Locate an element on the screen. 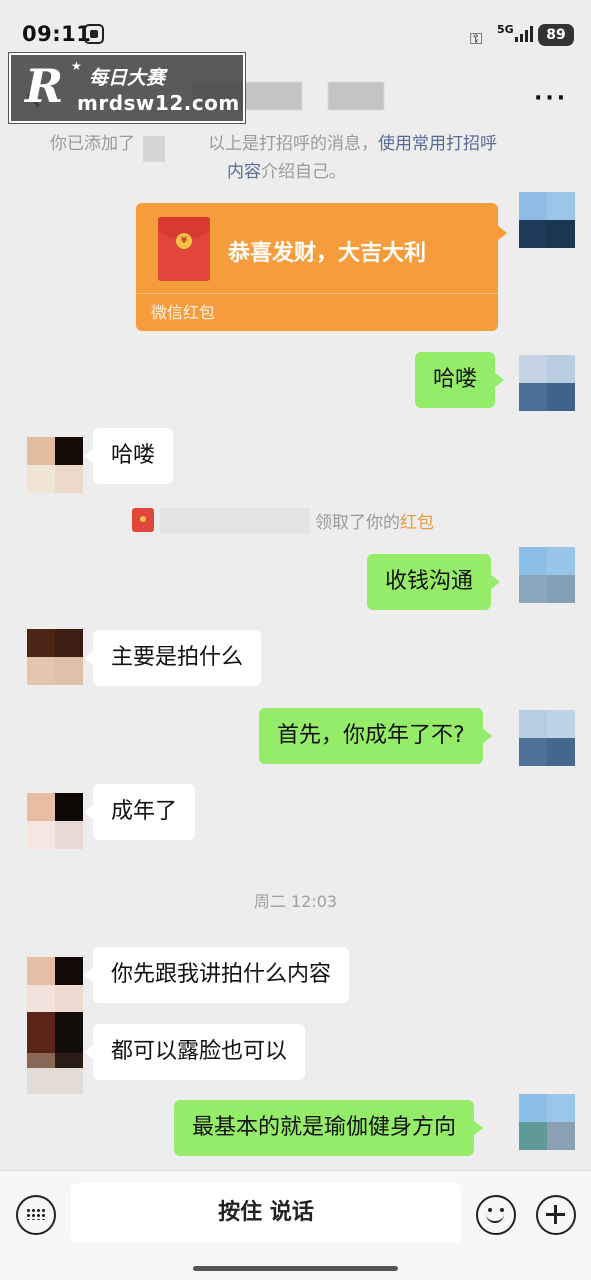 The image size is (591, 1280). red-packet-icon: ¥ is located at coordinates (184, 249).